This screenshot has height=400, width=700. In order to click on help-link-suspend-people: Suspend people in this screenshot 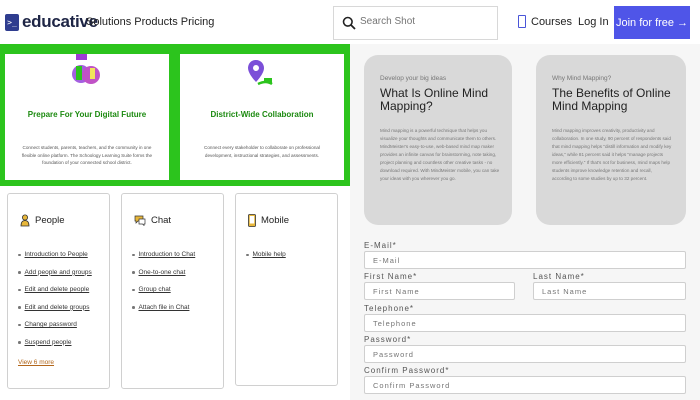, I will do `click(55, 343)`.